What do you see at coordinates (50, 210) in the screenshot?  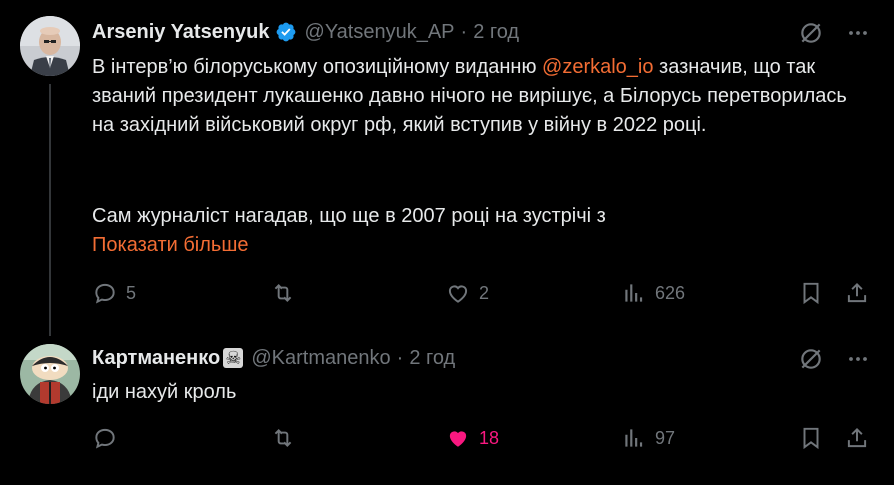 I see `thread-line` at bounding box center [50, 210].